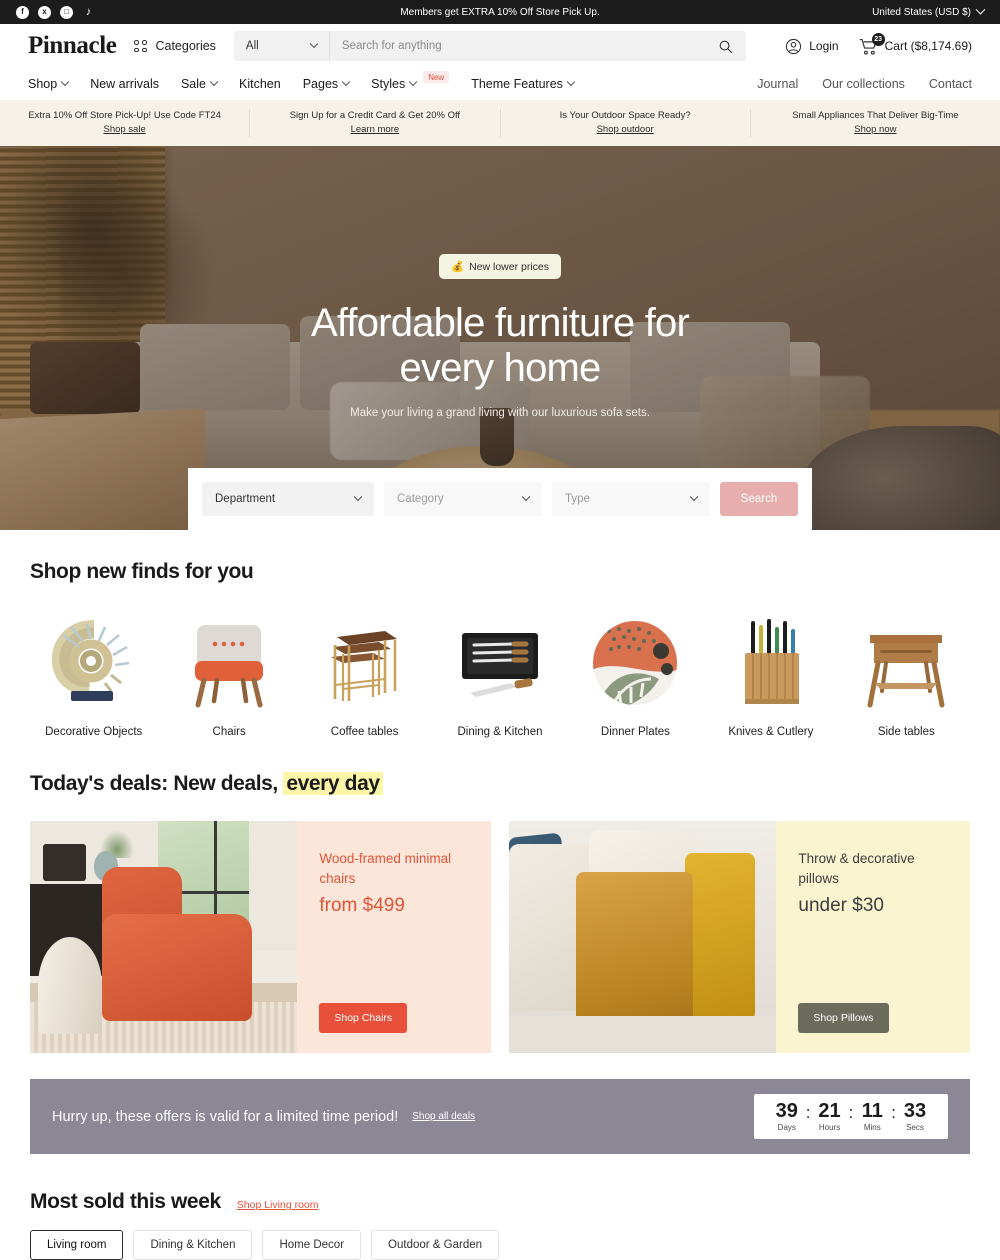 The image size is (1000, 1260). What do you see at coordinates (517, 84) in the screenshot?
I see `nav-label: Theme Features` at bounding box center [517, 84].